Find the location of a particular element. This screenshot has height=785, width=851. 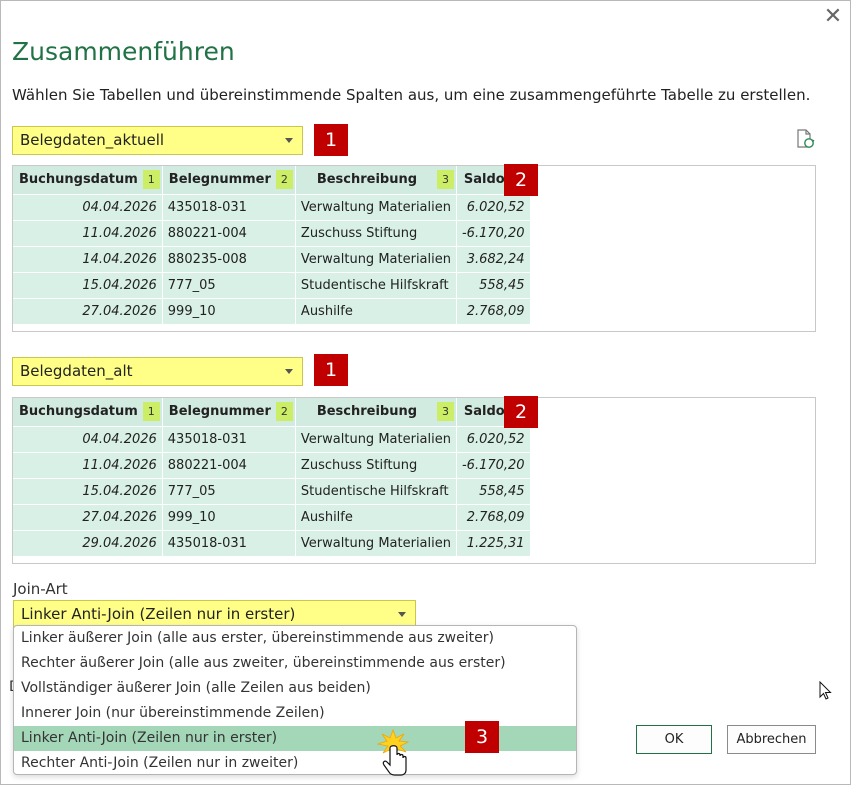

cell-saldo: 3.682,24 is located at coordinates (493, 258).